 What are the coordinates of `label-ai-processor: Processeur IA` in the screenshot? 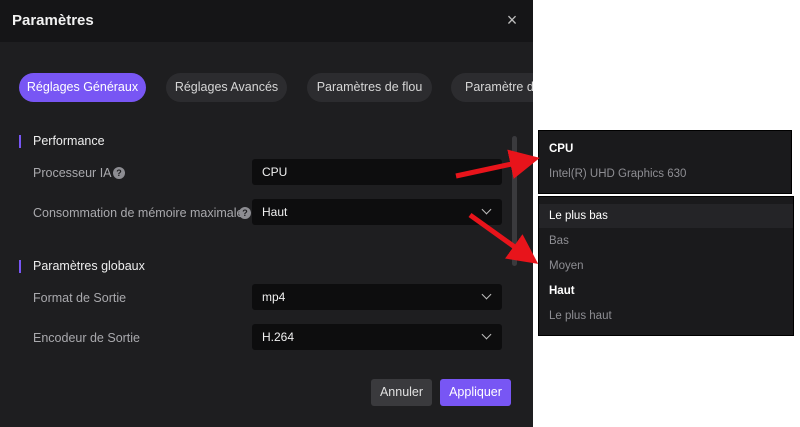 It's located at (72, 173).